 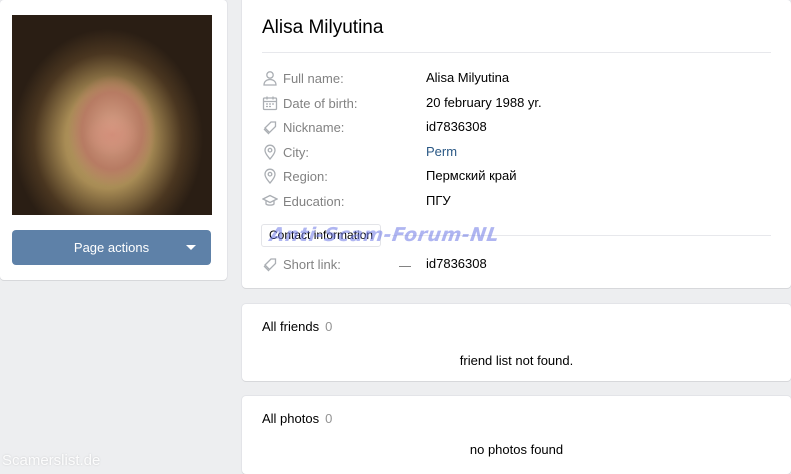 I want to click on empty-state-text: friend list not found., so click(x=516, y=360).